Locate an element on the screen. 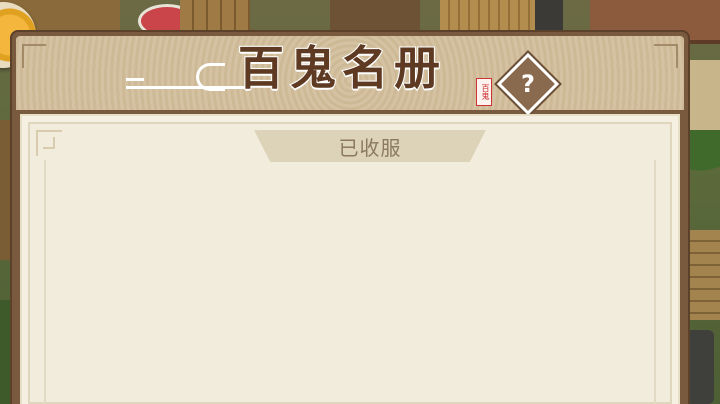 This screenshot has height=404, width=720. tab-captured: 已收服 is located at coordinates (370, 146).